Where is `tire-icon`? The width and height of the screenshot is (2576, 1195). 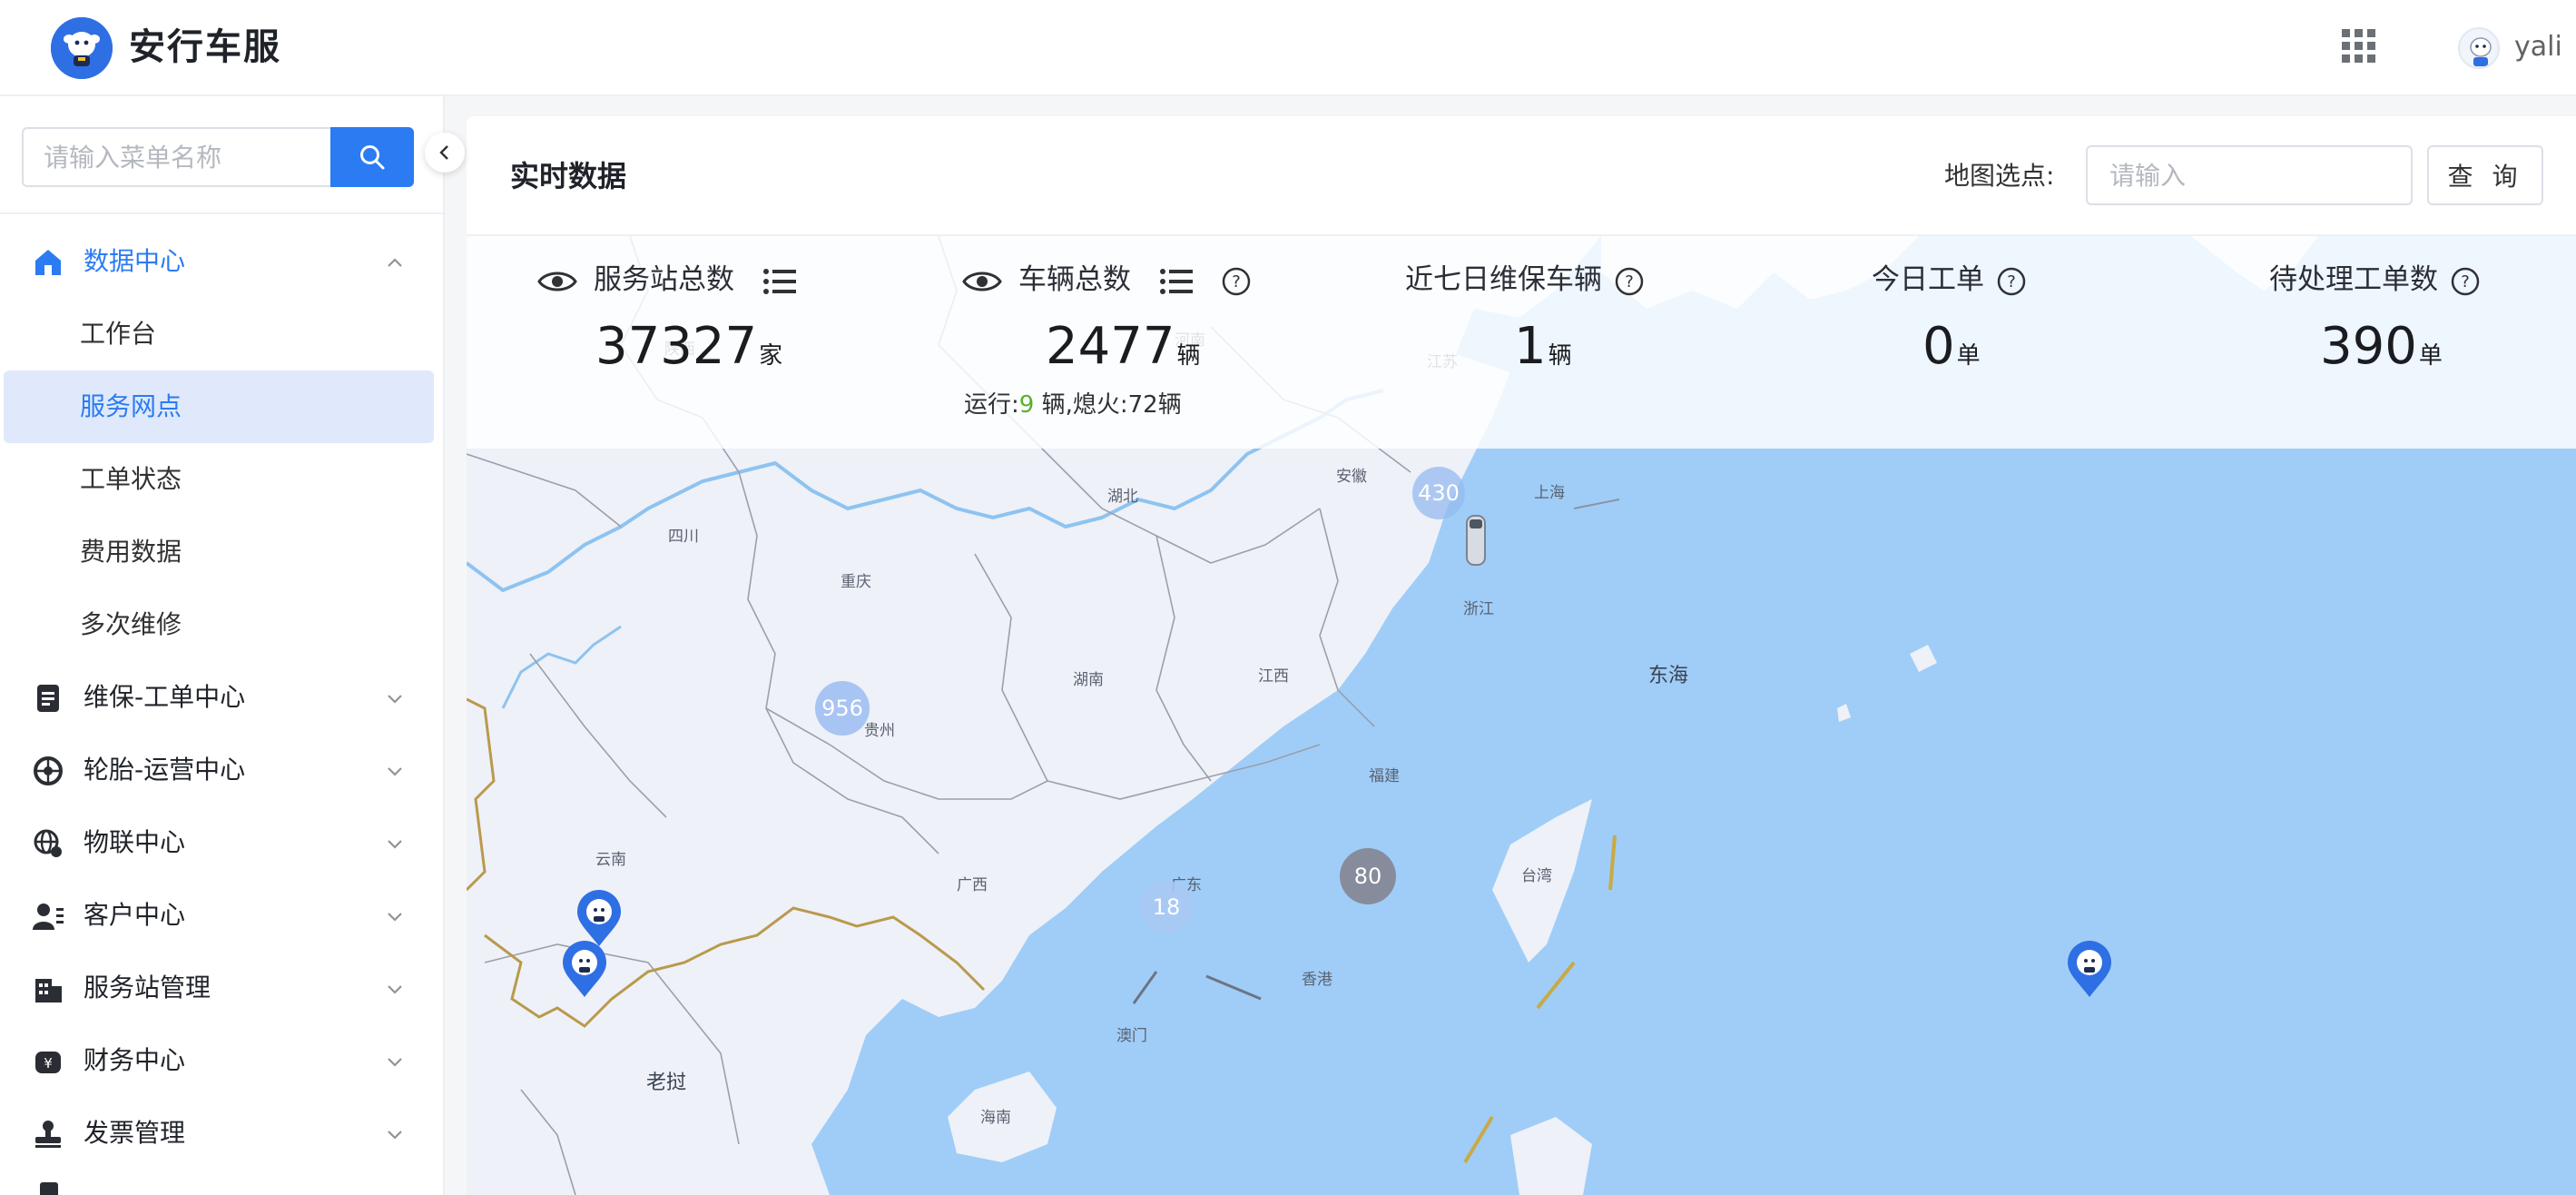 tire-icon is located at coordinates (48, 770).